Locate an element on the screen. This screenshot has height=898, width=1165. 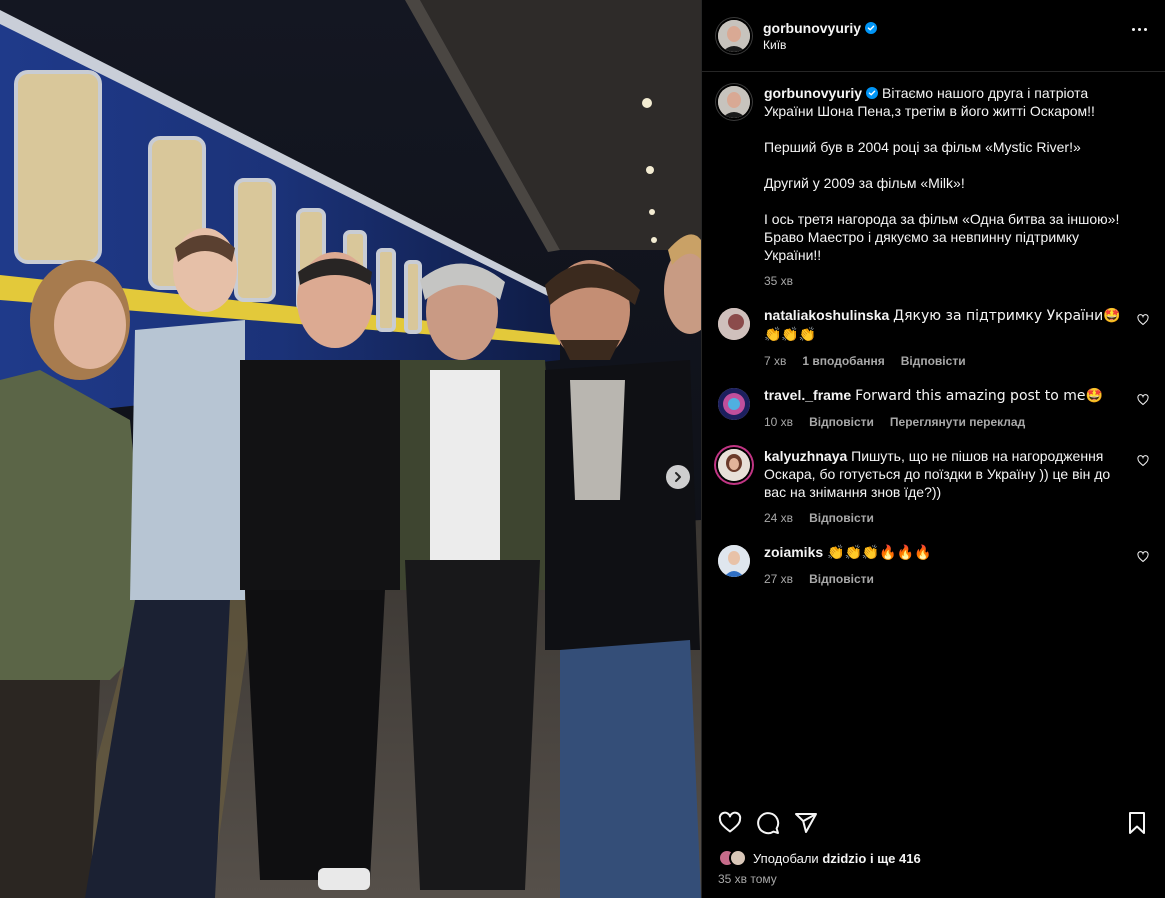
post-header: gorbunovyuriy Київ is located at coordinates (933, 36).